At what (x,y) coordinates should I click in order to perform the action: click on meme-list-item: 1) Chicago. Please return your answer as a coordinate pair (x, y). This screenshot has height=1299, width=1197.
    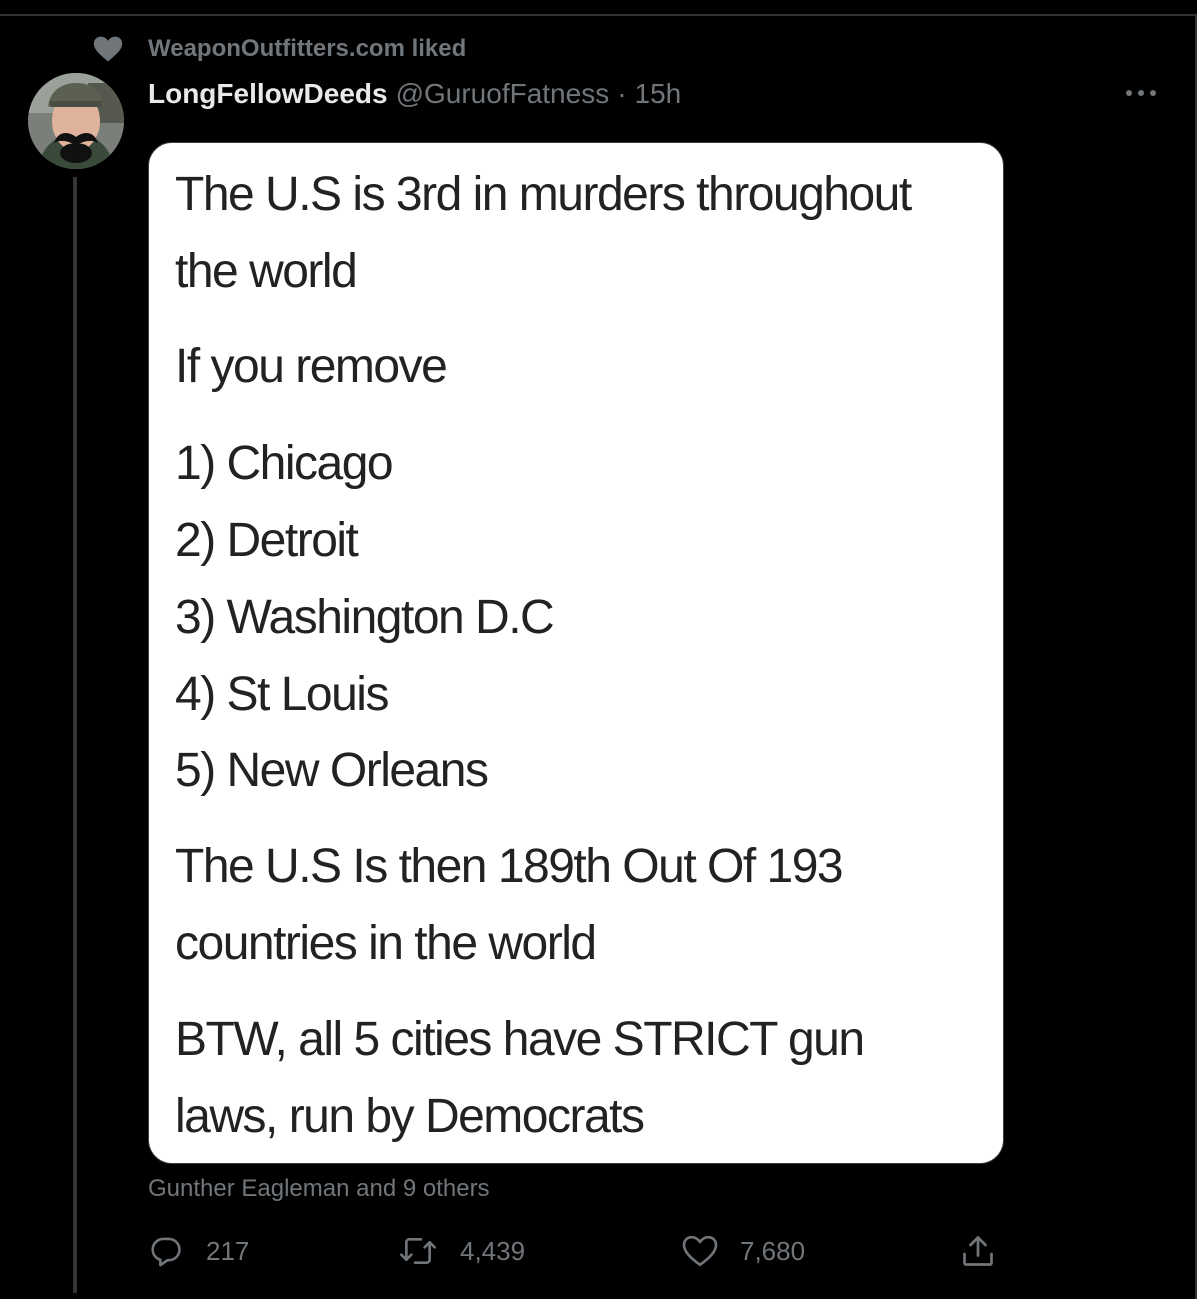
    Looking at the image, I should click on (284, 463).